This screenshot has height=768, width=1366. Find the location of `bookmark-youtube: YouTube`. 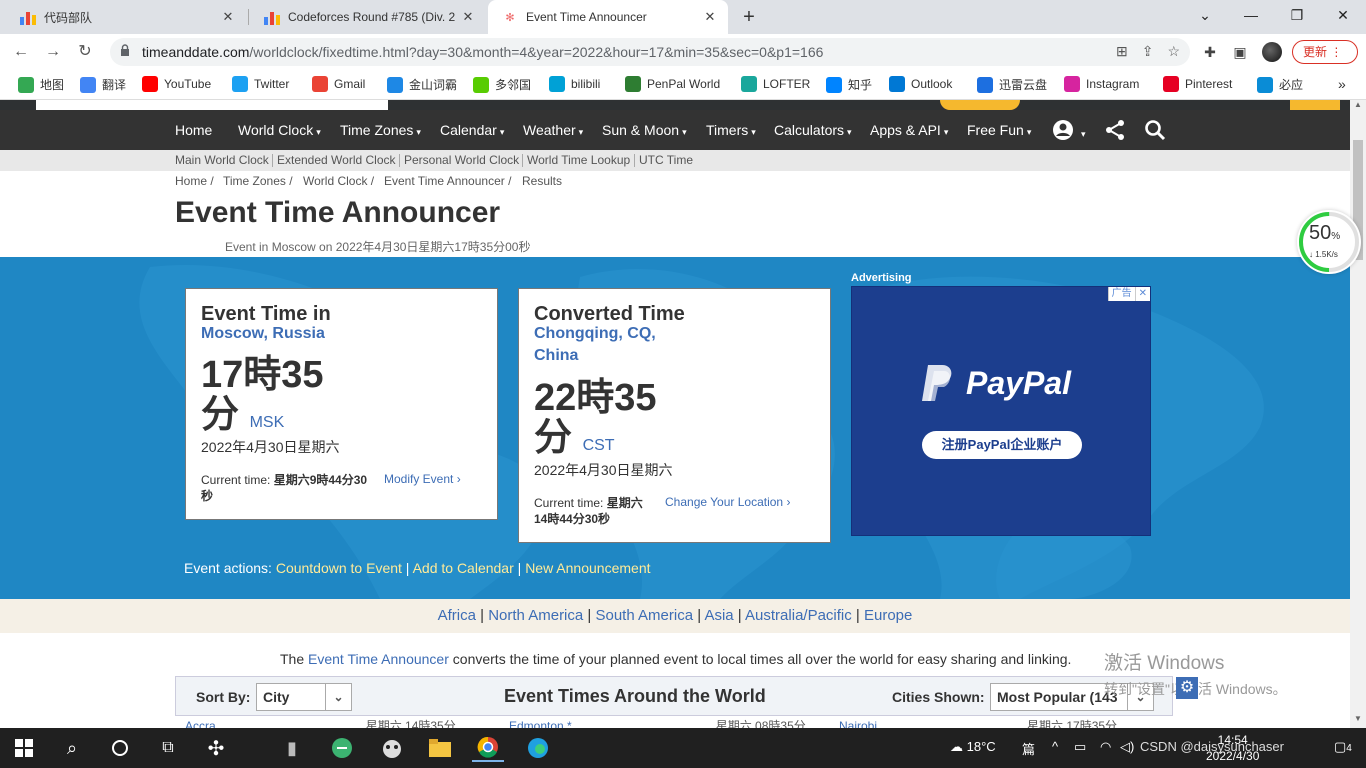

bookmark-youtube: YouTube is located at coordinates (176, 84).